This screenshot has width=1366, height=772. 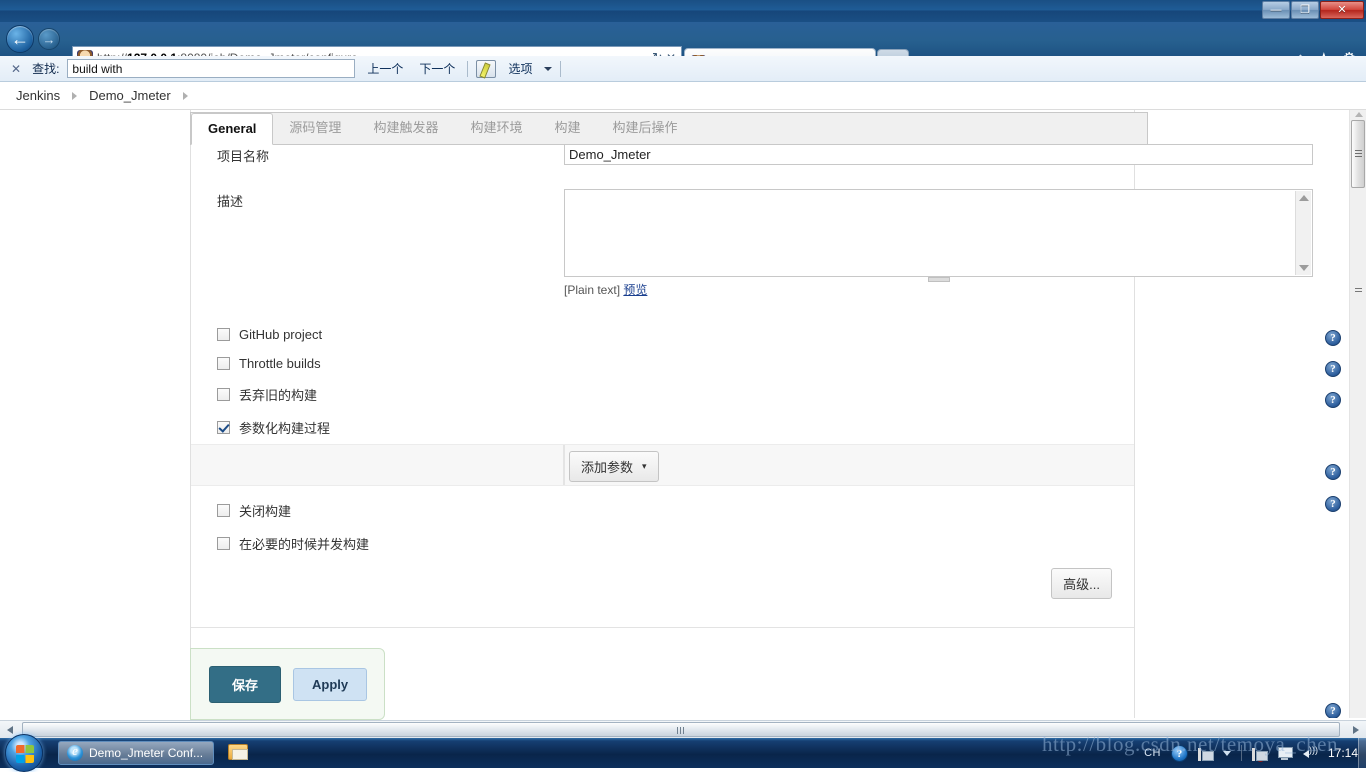 What do you see at coordinates (548, 69) in the screenshot?
I see `chevron-down-icon` at bounding box center [548, 69].